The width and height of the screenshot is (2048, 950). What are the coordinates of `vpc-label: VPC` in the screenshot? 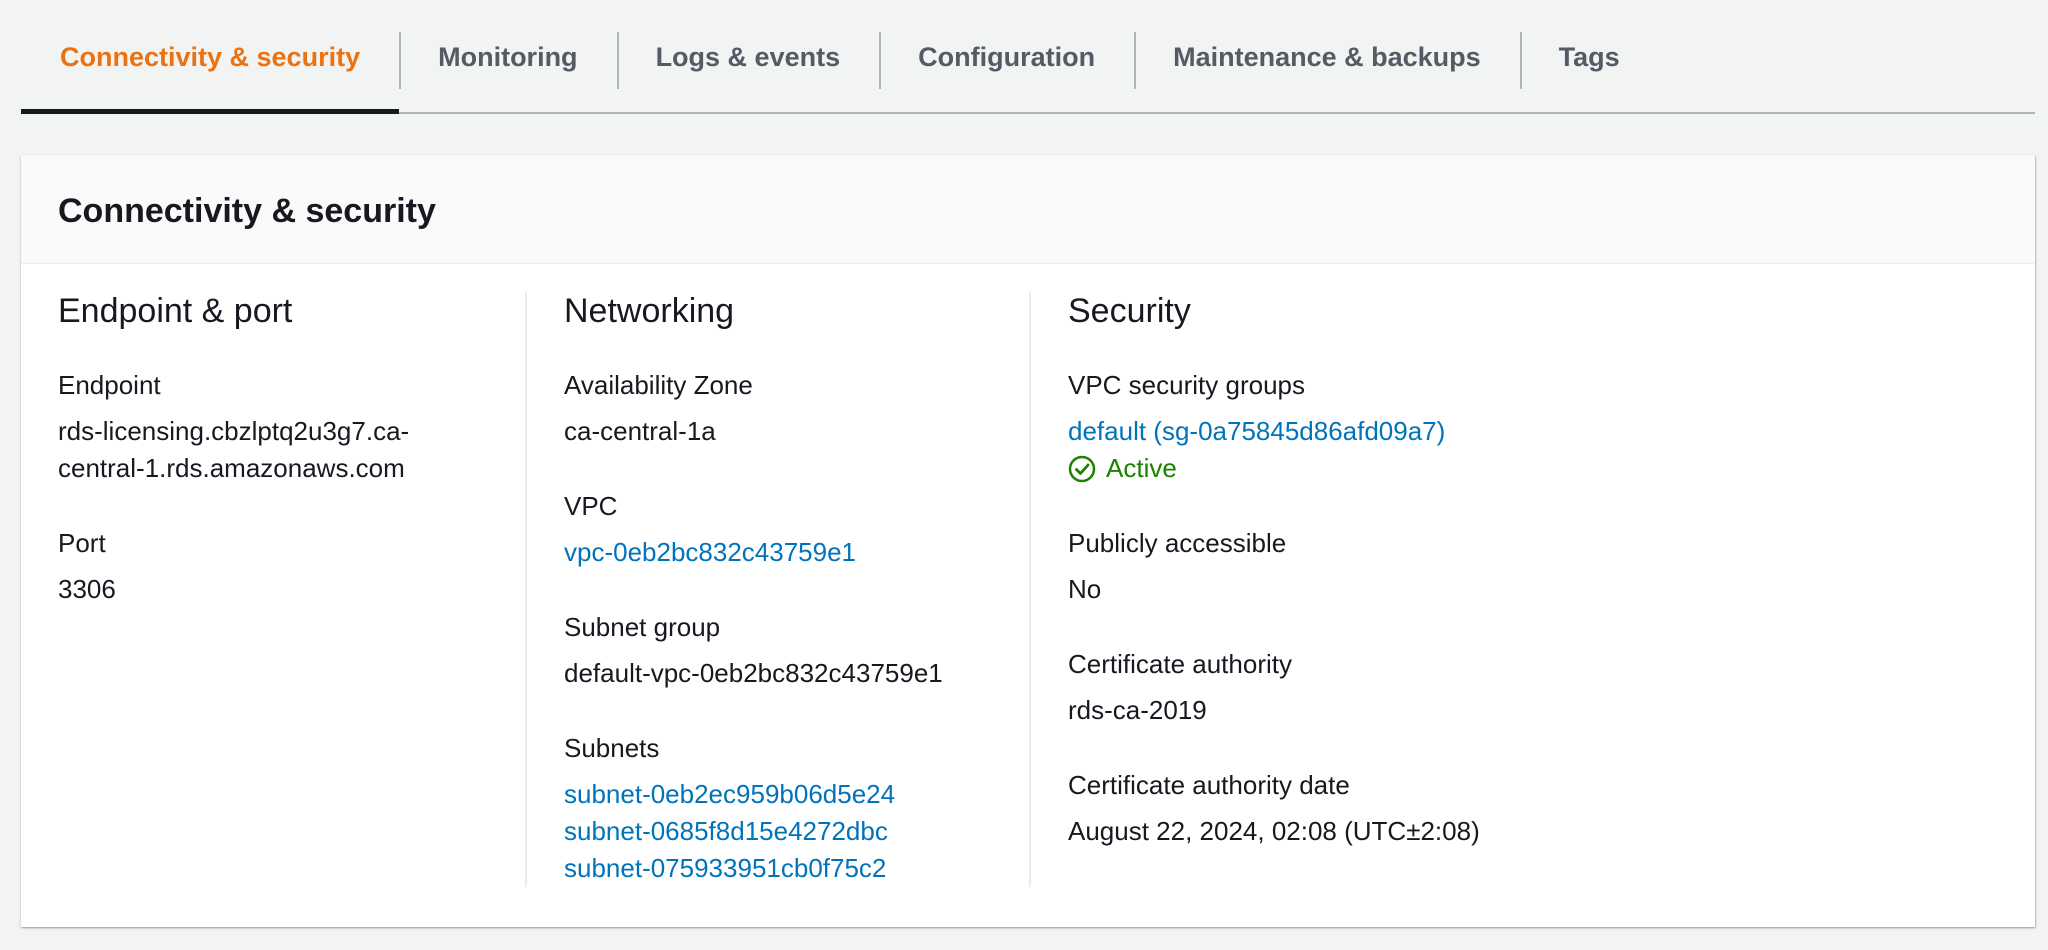 It's located at (591, 506).